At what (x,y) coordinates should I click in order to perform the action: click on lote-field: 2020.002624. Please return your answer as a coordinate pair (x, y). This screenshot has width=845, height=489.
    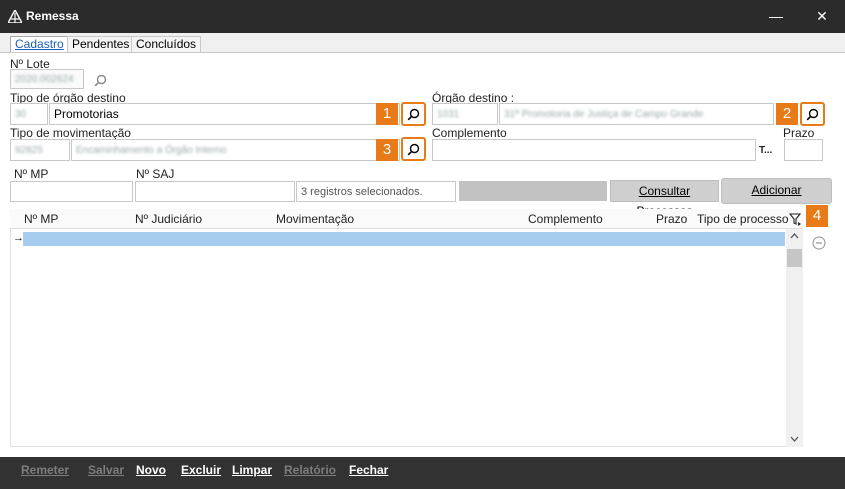
    Looking at the image, I should click on (47, 79).